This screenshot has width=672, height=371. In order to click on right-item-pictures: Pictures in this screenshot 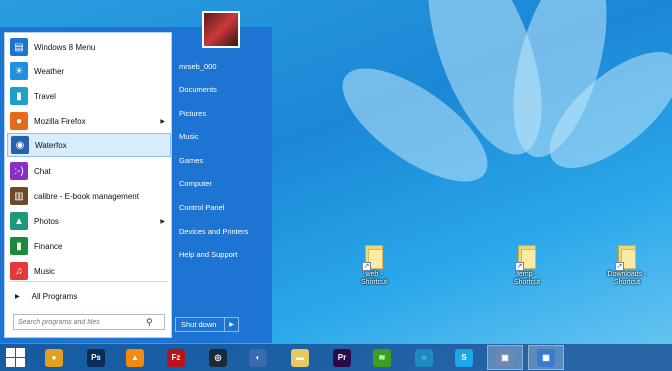, I will do `click(192, 113)`.